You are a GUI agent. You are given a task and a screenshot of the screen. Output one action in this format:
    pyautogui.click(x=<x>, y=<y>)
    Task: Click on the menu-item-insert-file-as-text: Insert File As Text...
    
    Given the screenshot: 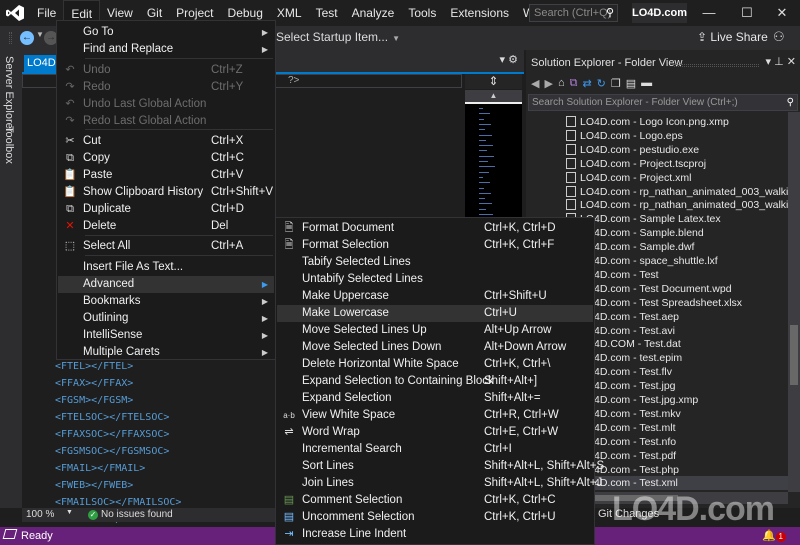 What is the action you would take?
    pyautogui.click(x=166, y=267)
    